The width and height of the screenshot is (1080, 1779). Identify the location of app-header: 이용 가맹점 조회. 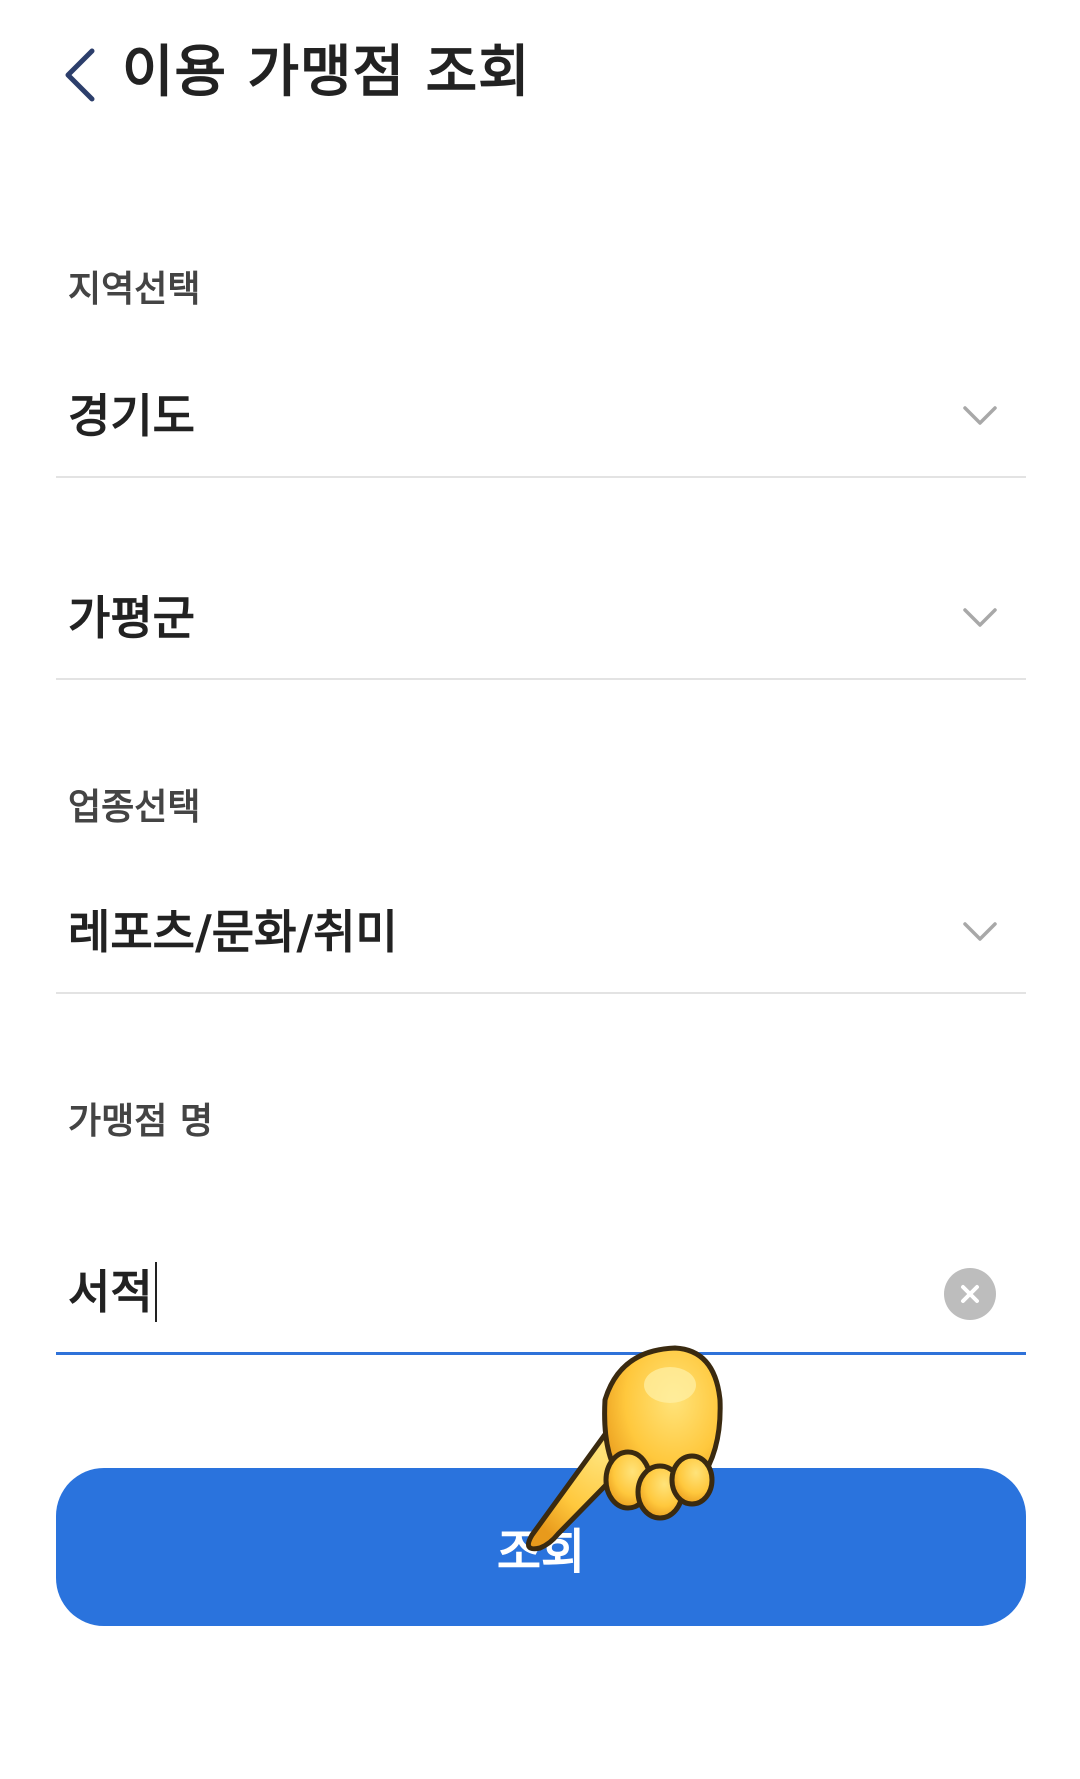
(540, 75).